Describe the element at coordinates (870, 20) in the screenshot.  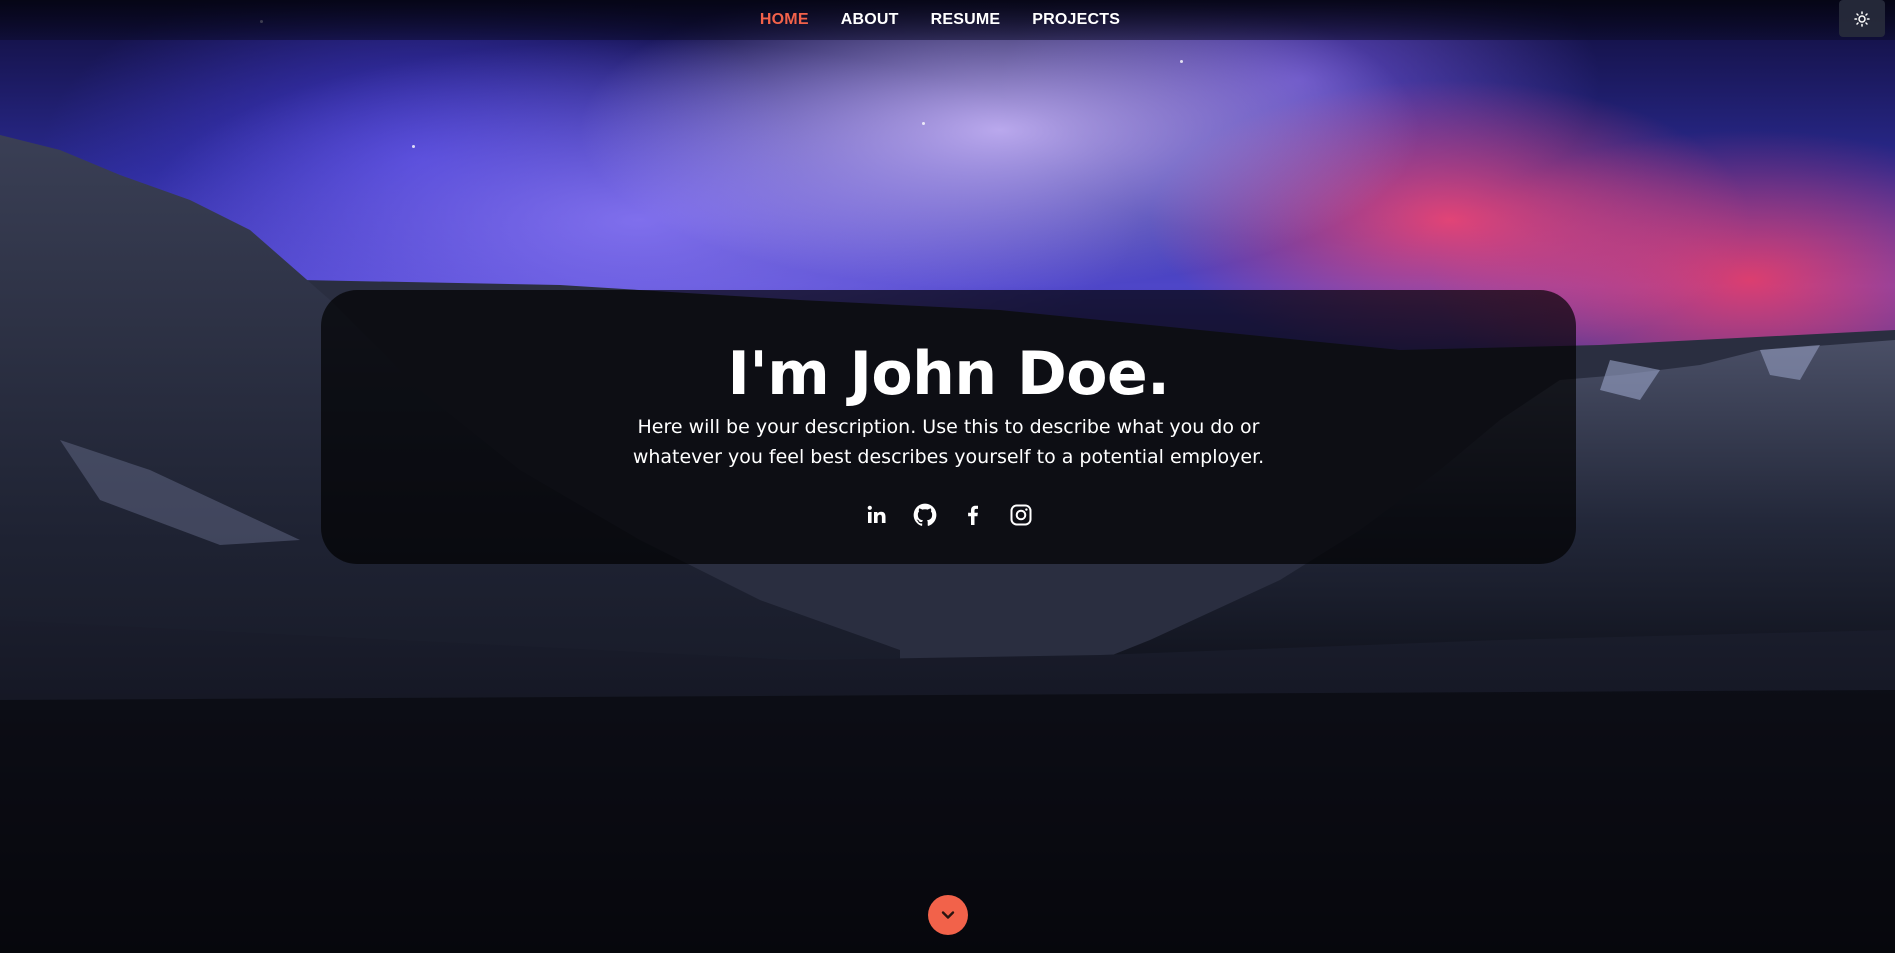
I see `nav-about-link: ABOUT` at that location.